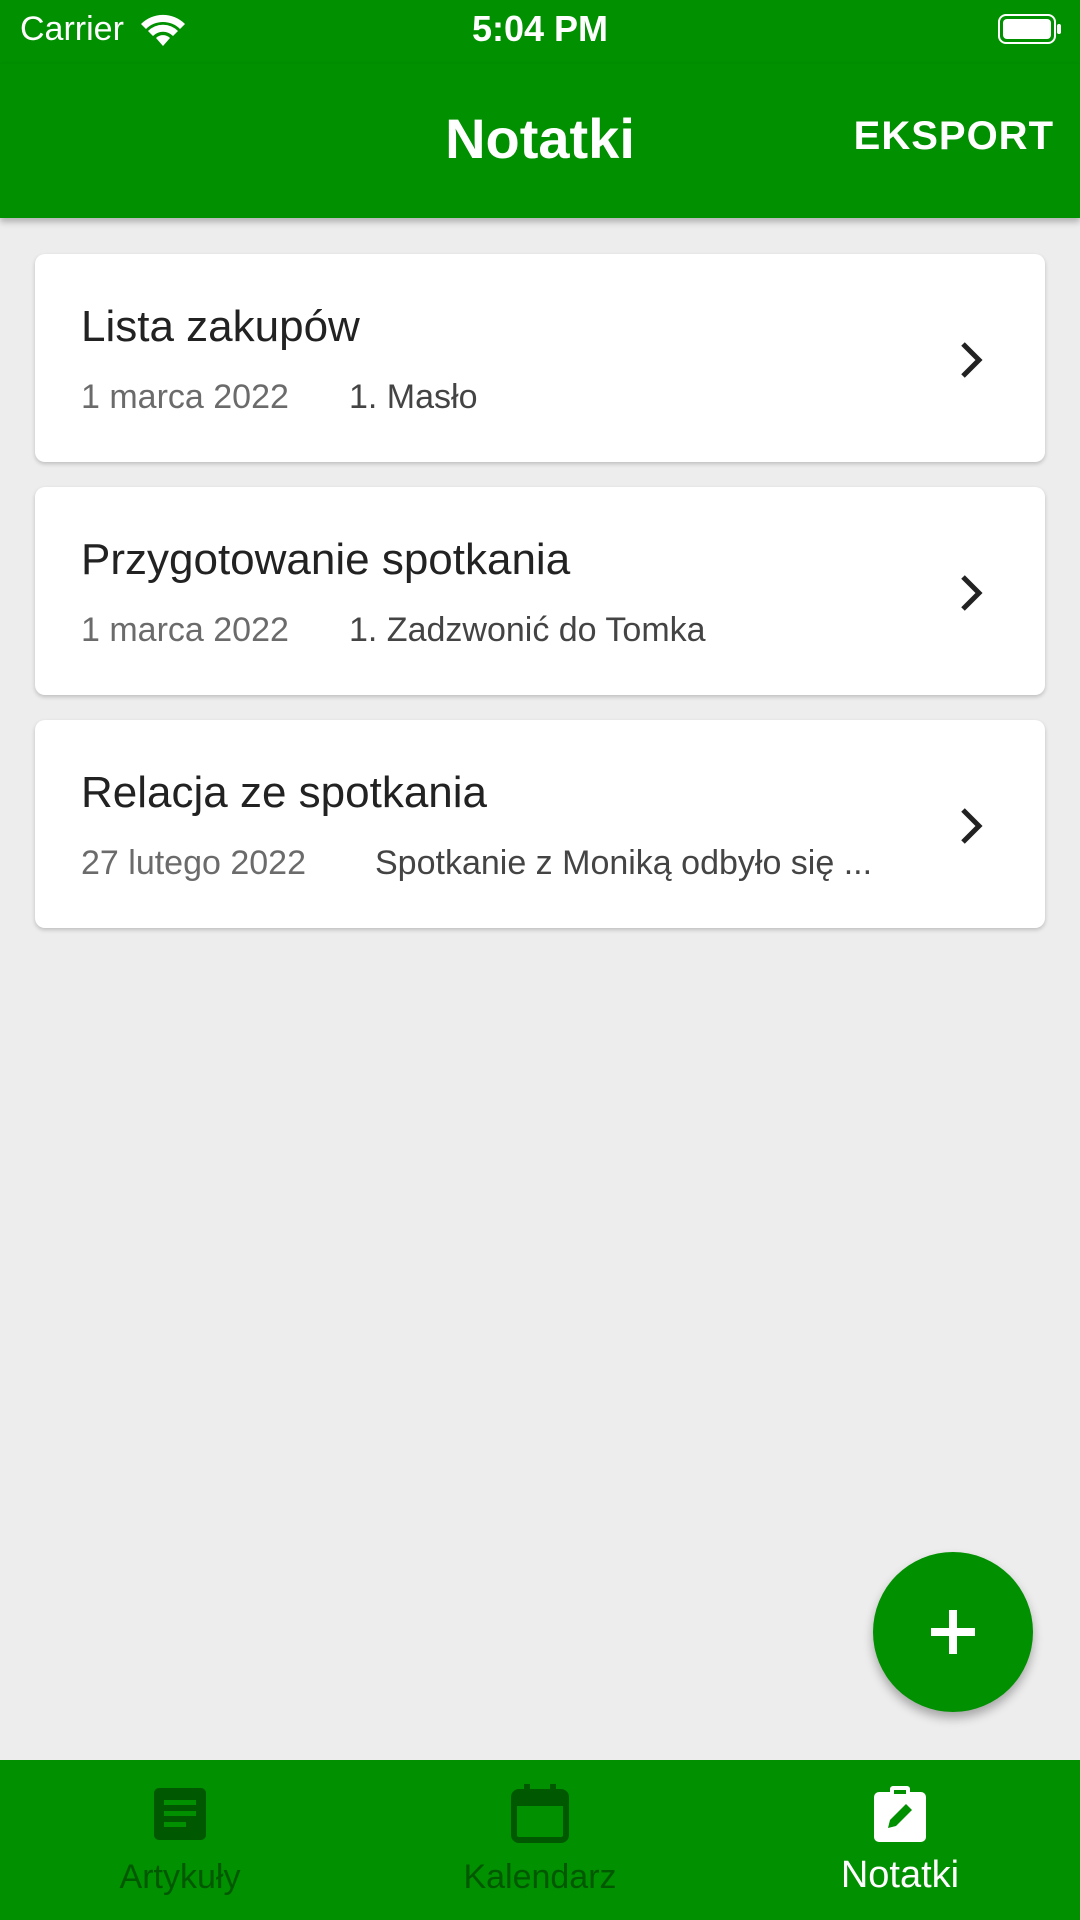  Describe the element at coordinates (527, 630) in the screenshot. I see `note-preview: 1. Zadzwonić do Tomka` at that location.